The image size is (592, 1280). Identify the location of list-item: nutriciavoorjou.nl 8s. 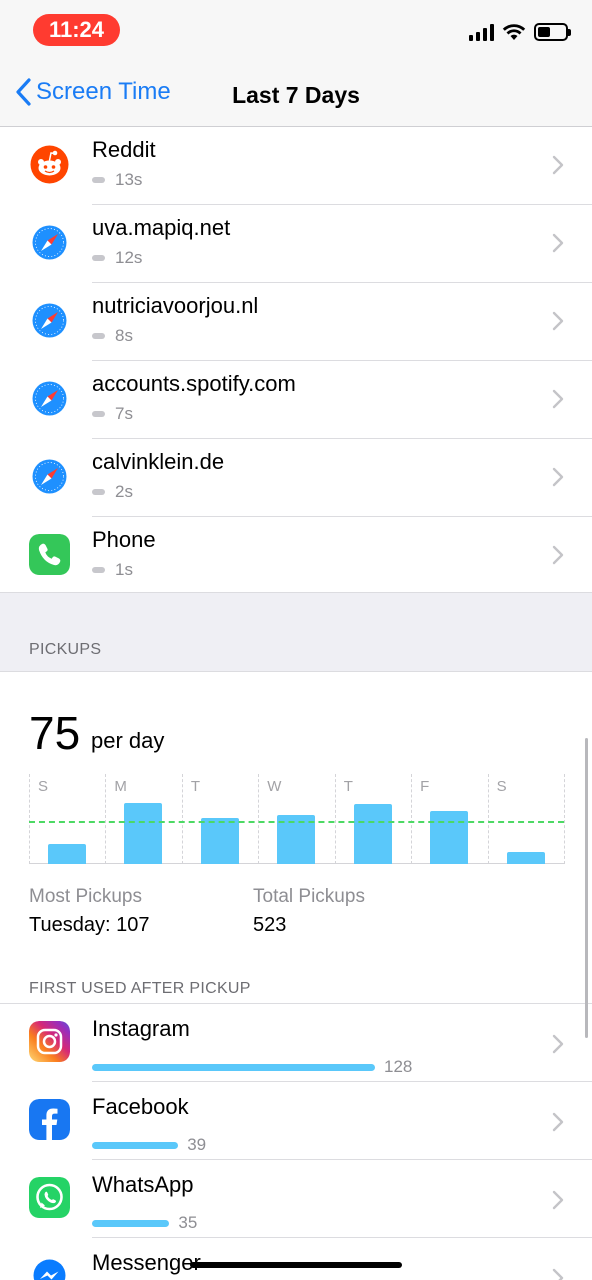
(296, 322).